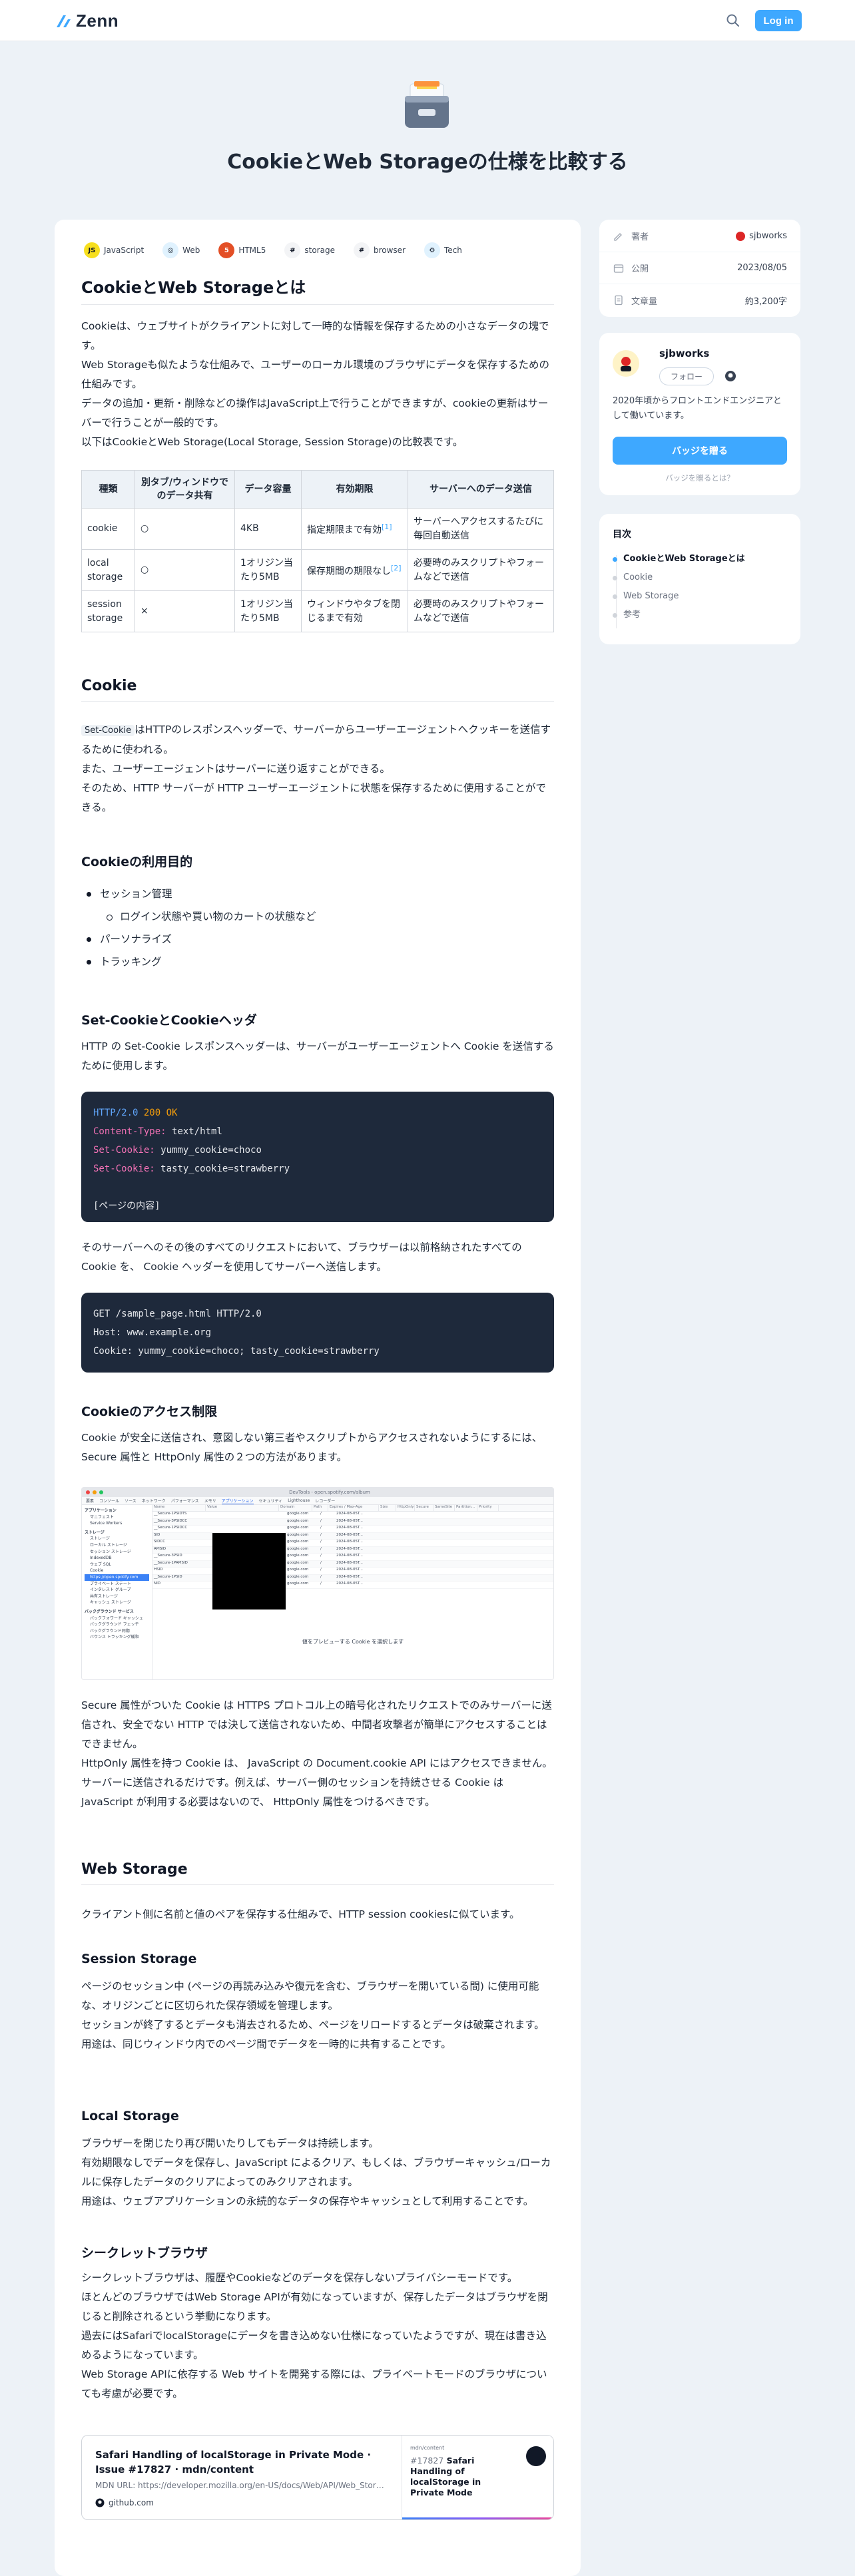 This screenshot has height=2576, width=855. What do you see at coordinates (700, 478) in the screenshot?
I see `badge-help-link: バッジを贈るとは？` at bounding box center [700, 478].